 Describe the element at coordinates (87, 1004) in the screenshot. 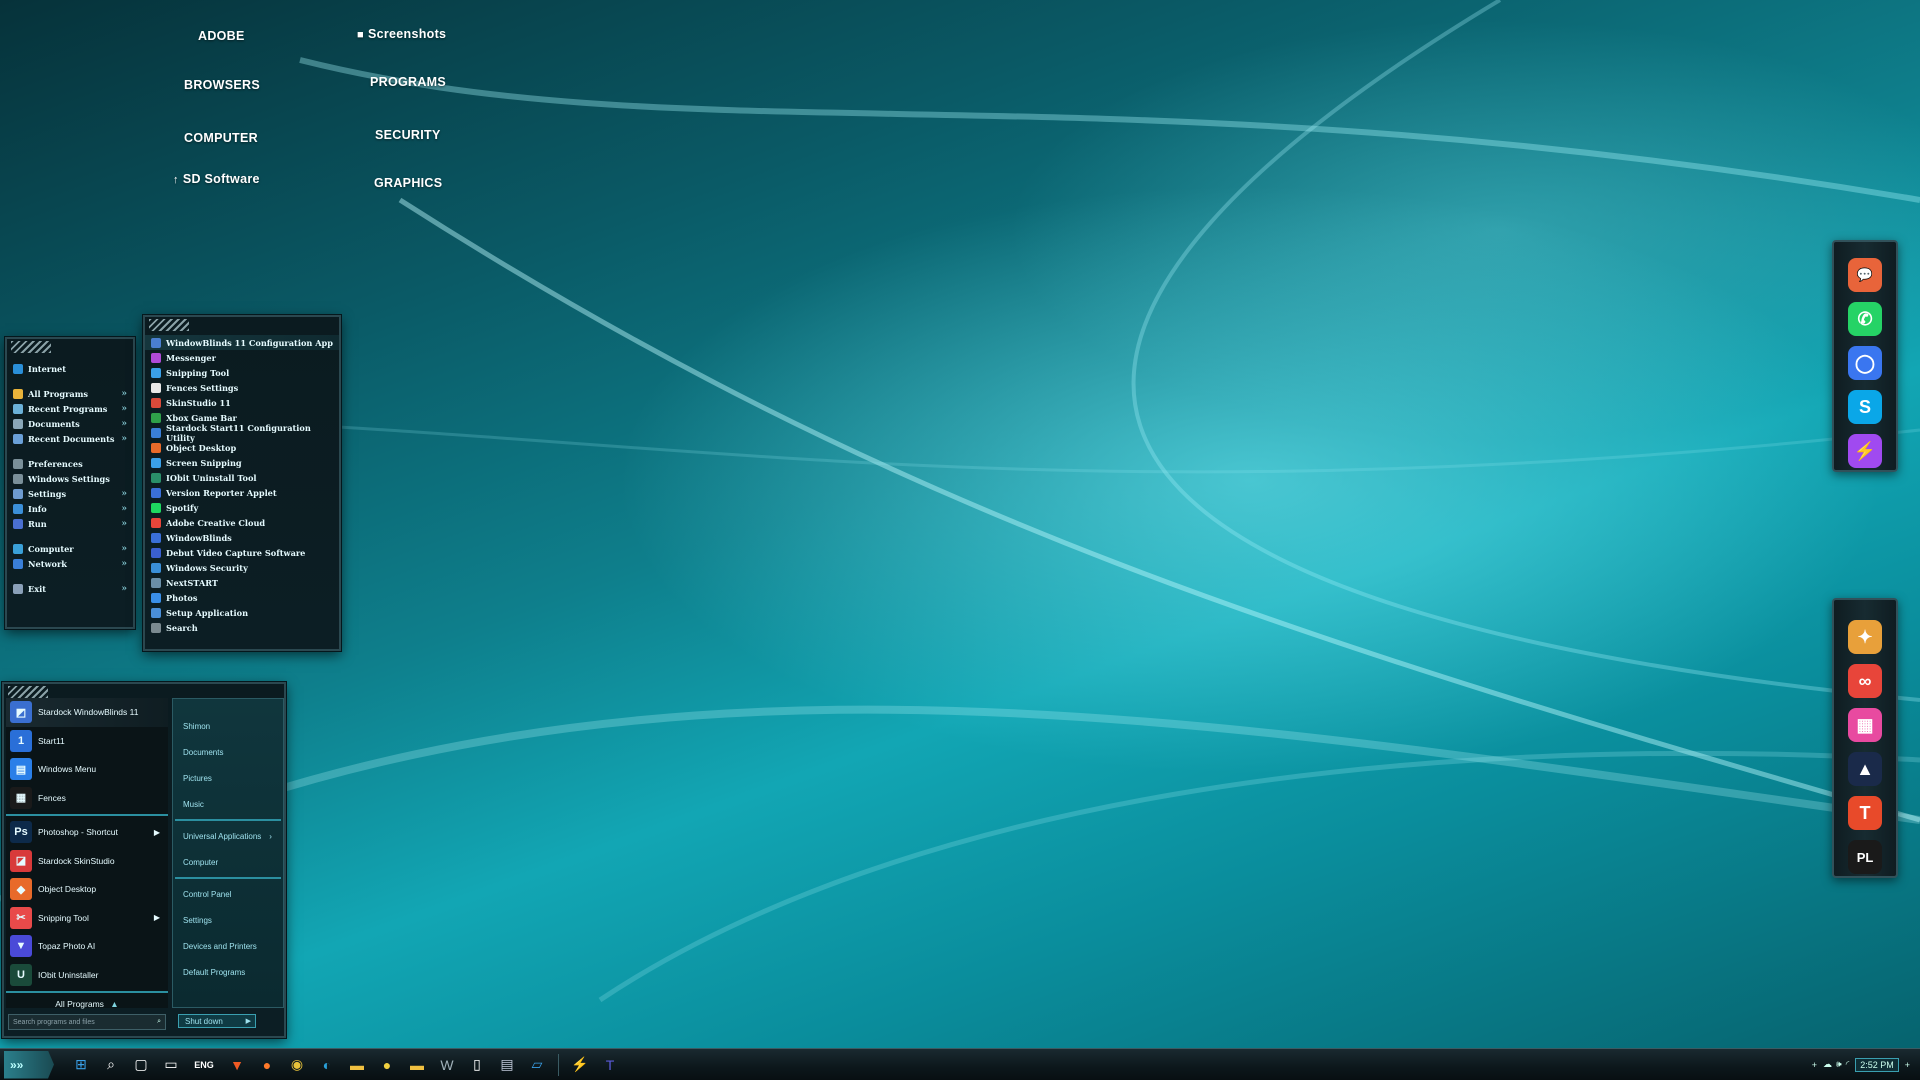

I see `all-programs-button: All Programs ▲` at that location.